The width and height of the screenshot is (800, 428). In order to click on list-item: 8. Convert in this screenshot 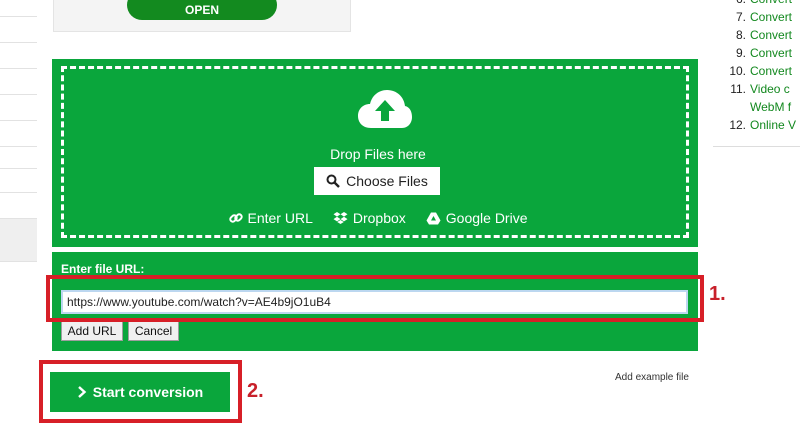, I will do `click(761, 35)`.